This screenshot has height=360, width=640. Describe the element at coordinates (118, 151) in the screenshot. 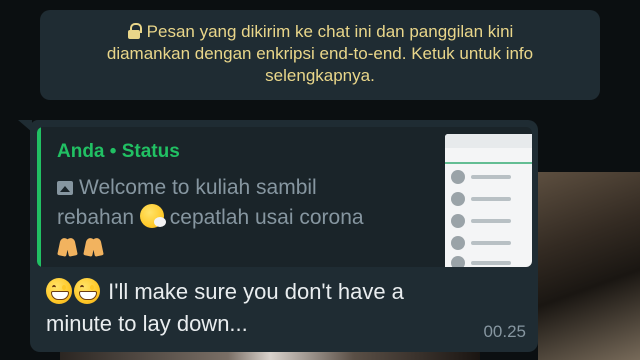

I see `quote-author: Anda • Status` at that location.